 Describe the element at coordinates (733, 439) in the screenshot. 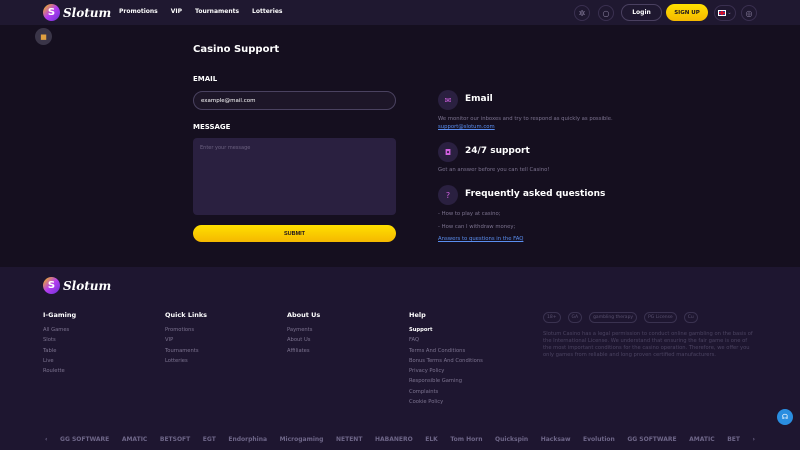

I see `provider-logo: BET` at that location.